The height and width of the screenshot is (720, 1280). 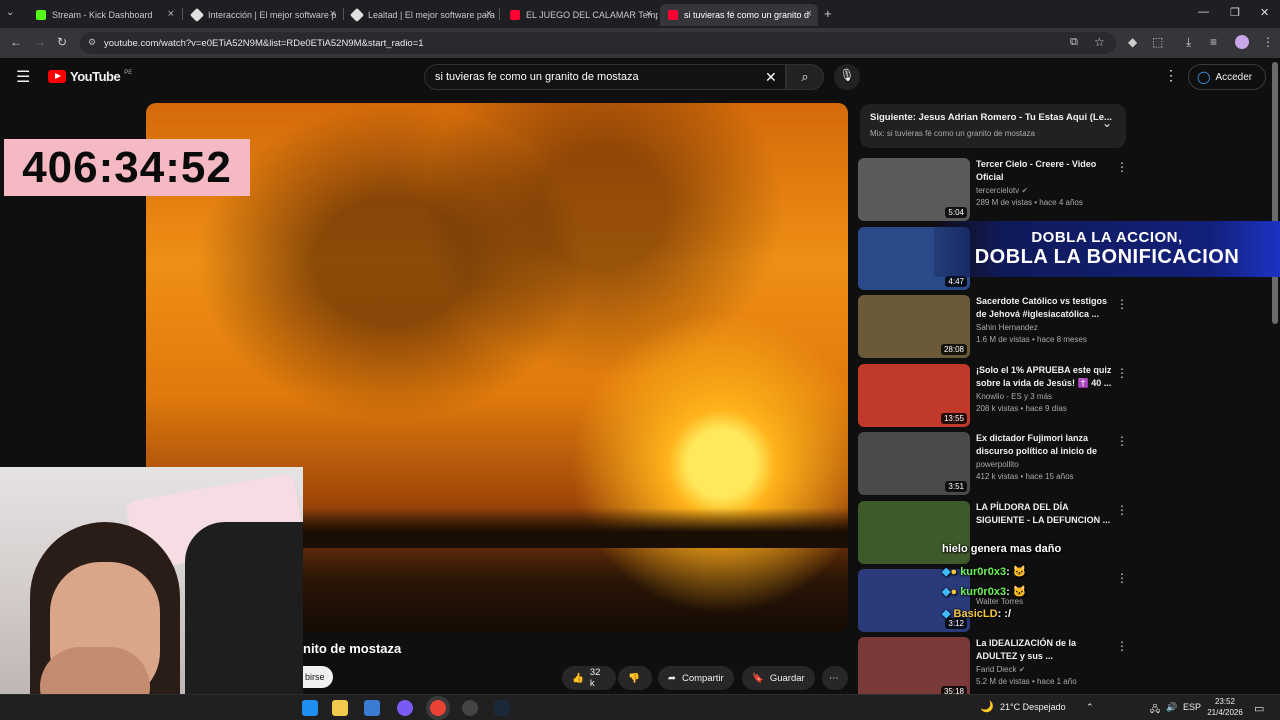 I want to click on download-icon: ⤓, so click(x=1188, y=42).